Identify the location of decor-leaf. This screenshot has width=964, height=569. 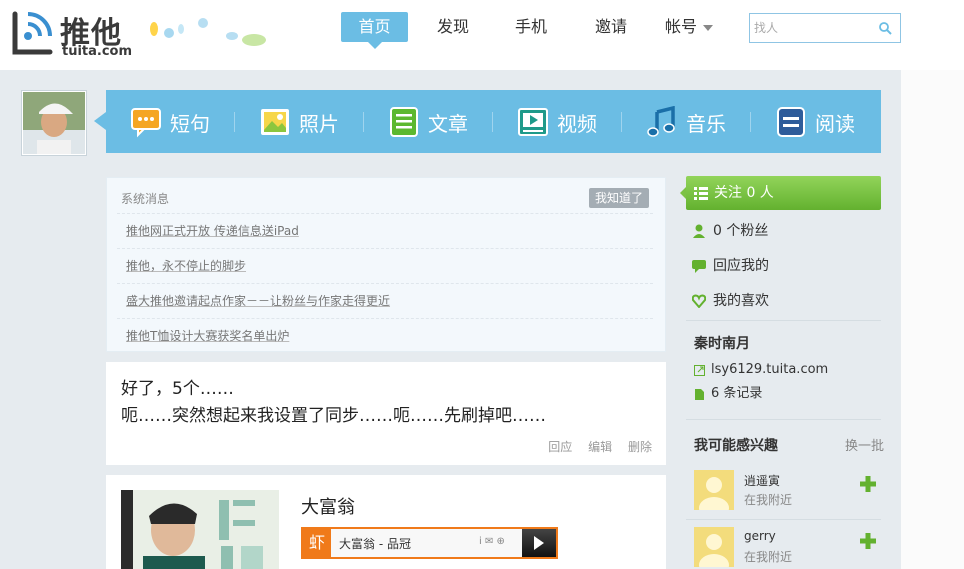
(254, 40).